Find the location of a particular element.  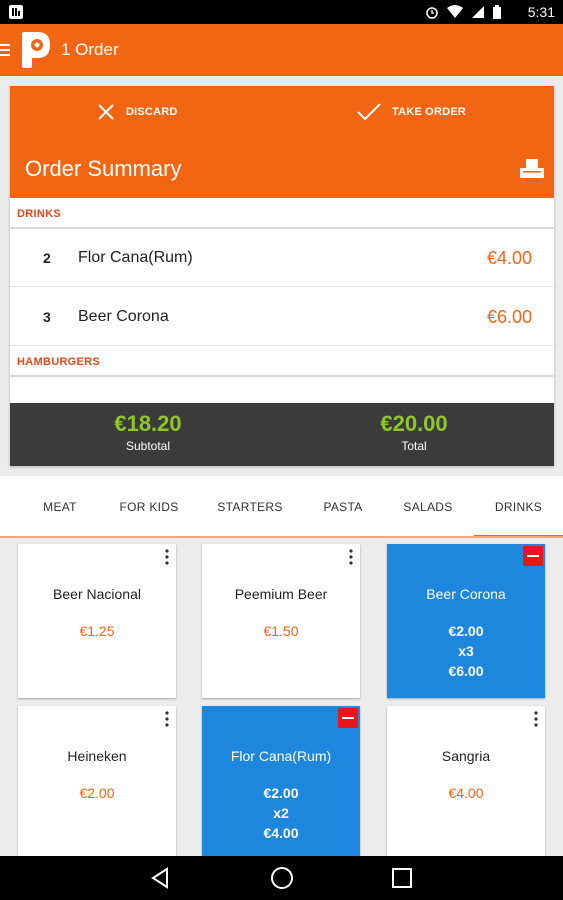

wifi-icon is located at coordinates (455, 11).